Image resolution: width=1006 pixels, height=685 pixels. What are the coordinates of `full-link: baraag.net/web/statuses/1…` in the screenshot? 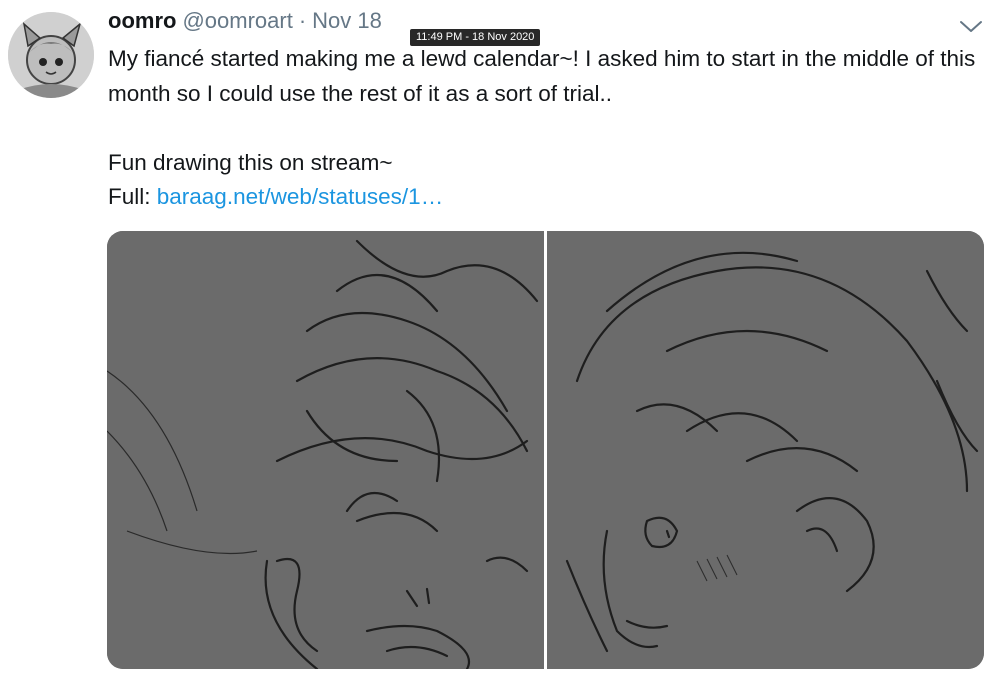 It's located at (300, 196).